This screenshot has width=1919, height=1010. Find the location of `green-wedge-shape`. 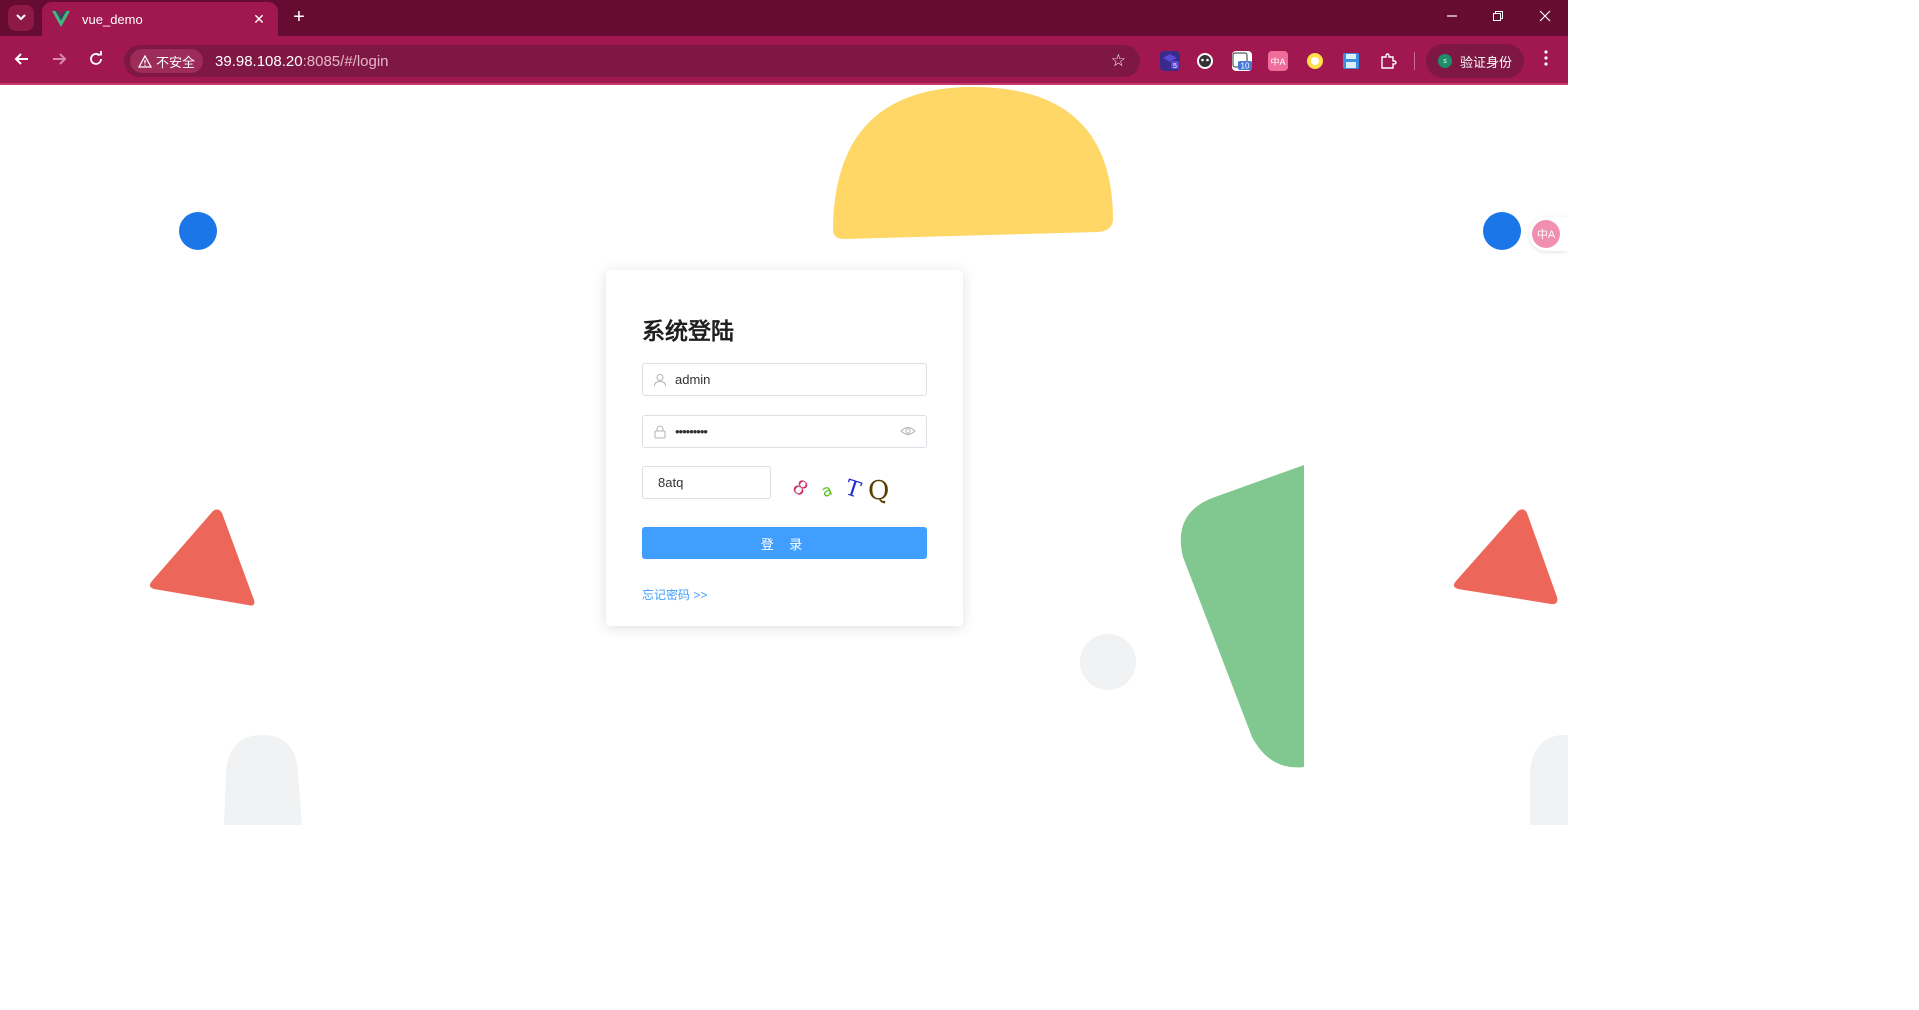

green-wedge-shape is located at coordinates (1242, 616).